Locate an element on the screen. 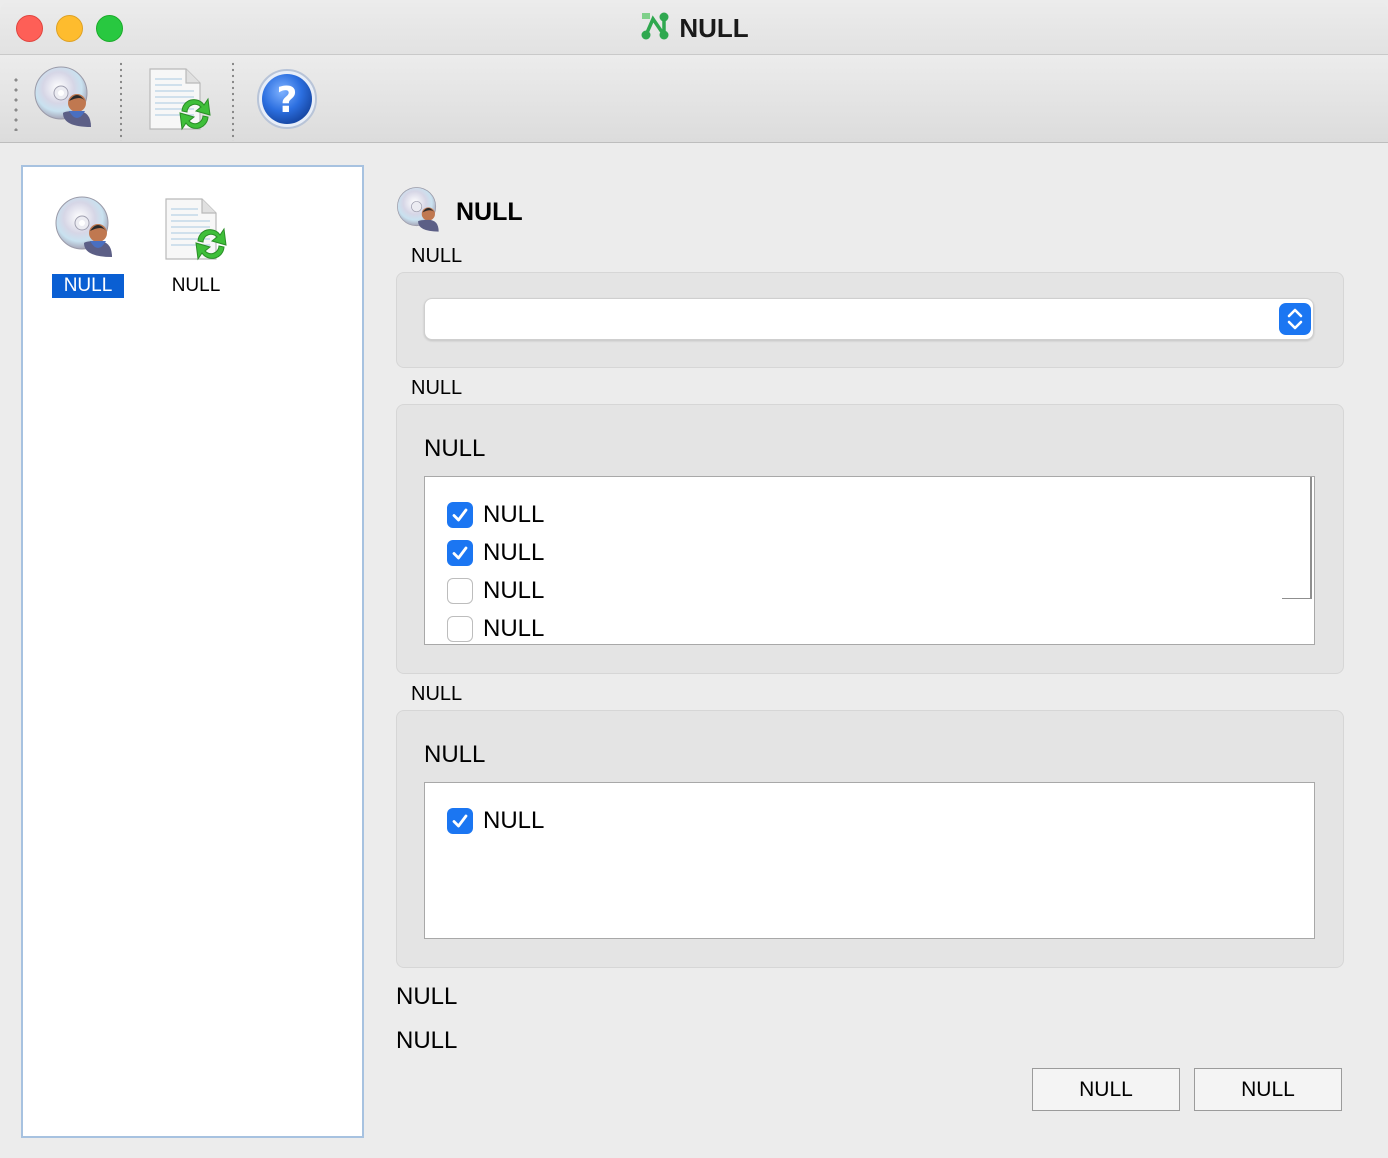 Image resolution: width=1388 pixels, height=1158 pixels. section-title: NULL is located at coordinates (489, 212).